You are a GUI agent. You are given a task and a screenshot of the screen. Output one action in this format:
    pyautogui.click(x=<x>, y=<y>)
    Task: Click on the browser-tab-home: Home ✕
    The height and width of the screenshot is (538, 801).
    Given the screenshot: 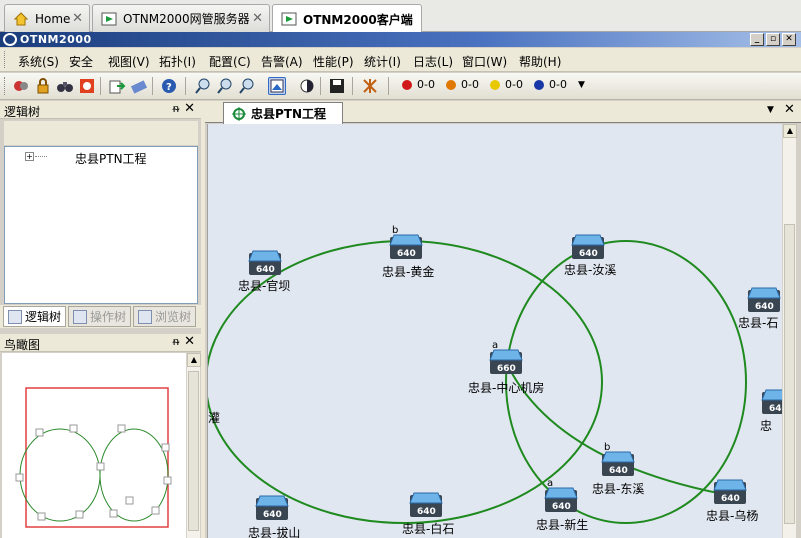 What is the action you would take?
    pyautogui.click(x=47, y=18)
    